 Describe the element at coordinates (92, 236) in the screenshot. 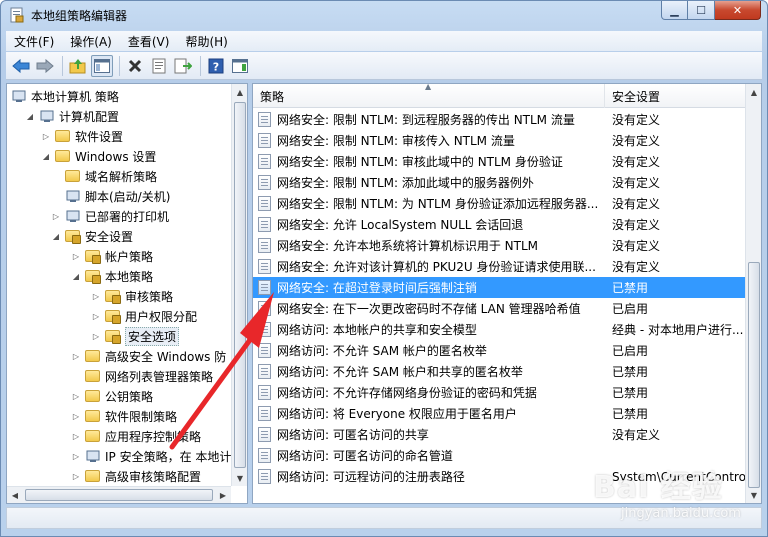

I see `tree-item: ◢ 安全设置` at that location.